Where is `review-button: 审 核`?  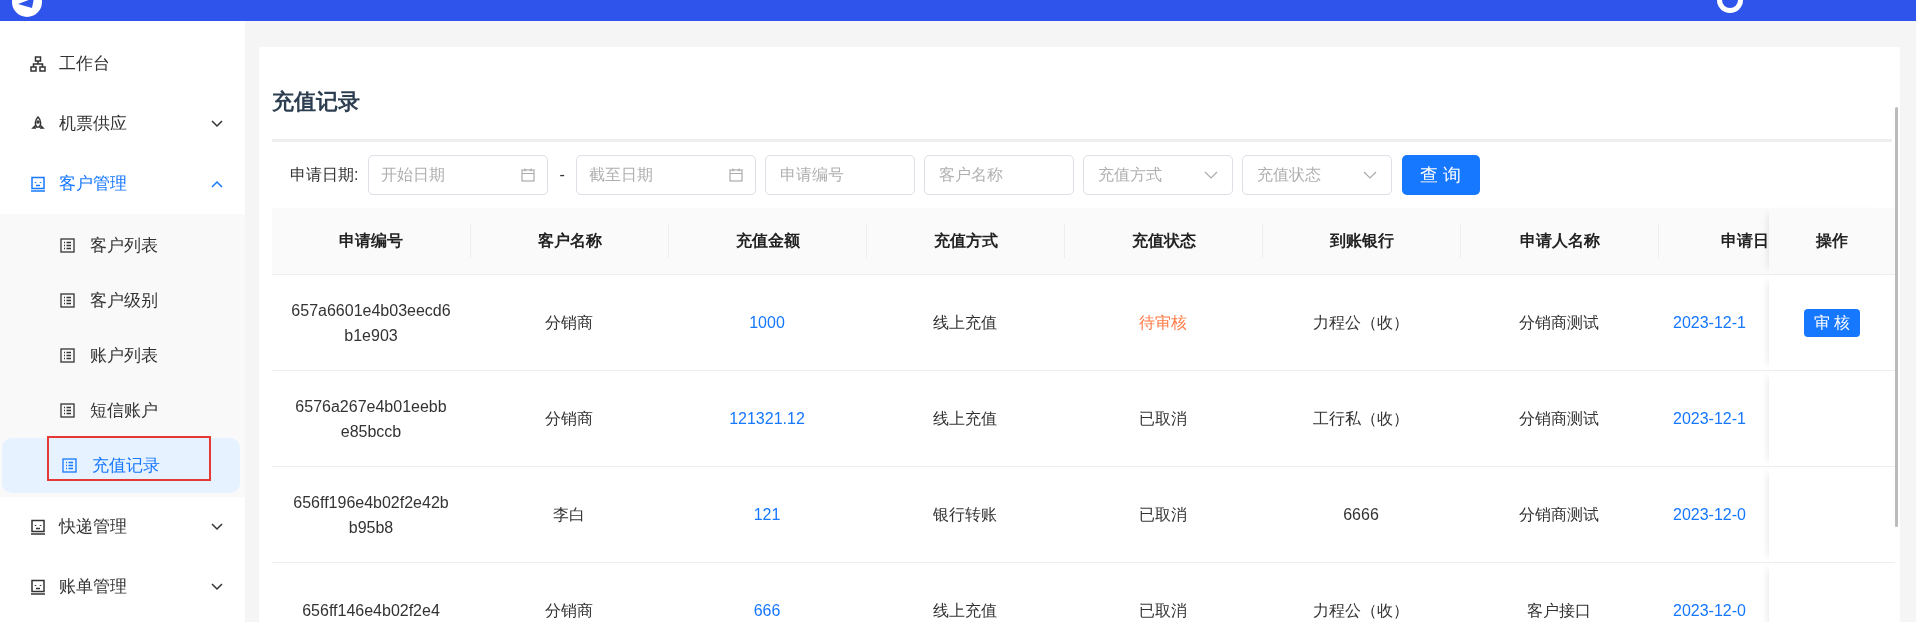 review-button: 审 核 is located at coordinates (1832, 322).